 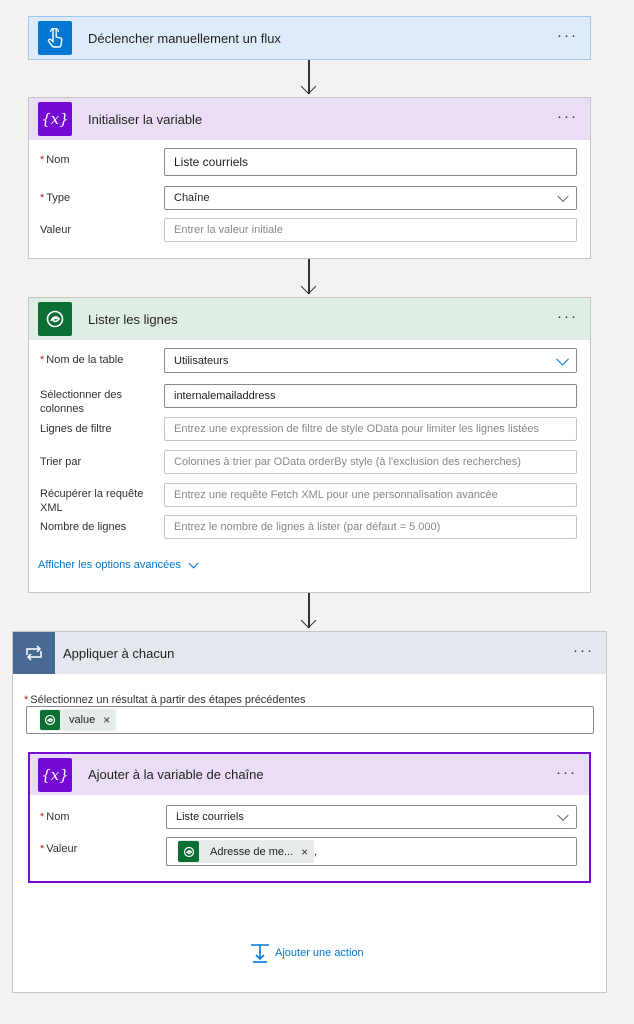 What do you see at coordinates (310, 720) in the screenshot?
I see `select-output-input: value ×` at bounding box center [310, 720].